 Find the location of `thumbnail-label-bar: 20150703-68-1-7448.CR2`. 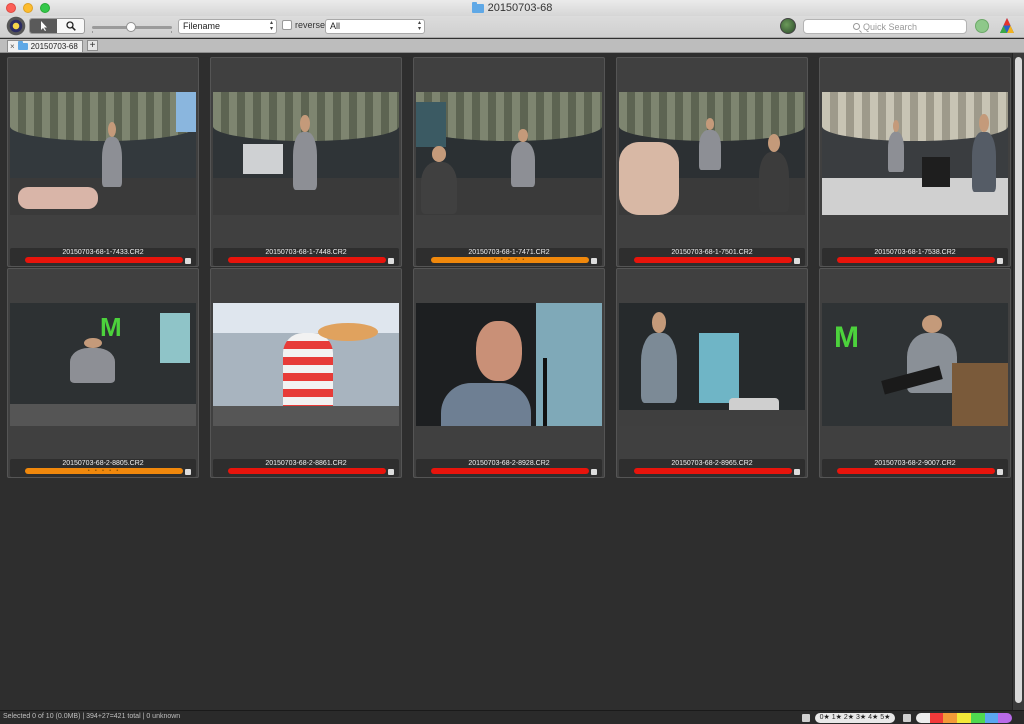

thumbnail-label-bar: 20150703-68-1-7448.CR2 is located at coordinates (306, 257).